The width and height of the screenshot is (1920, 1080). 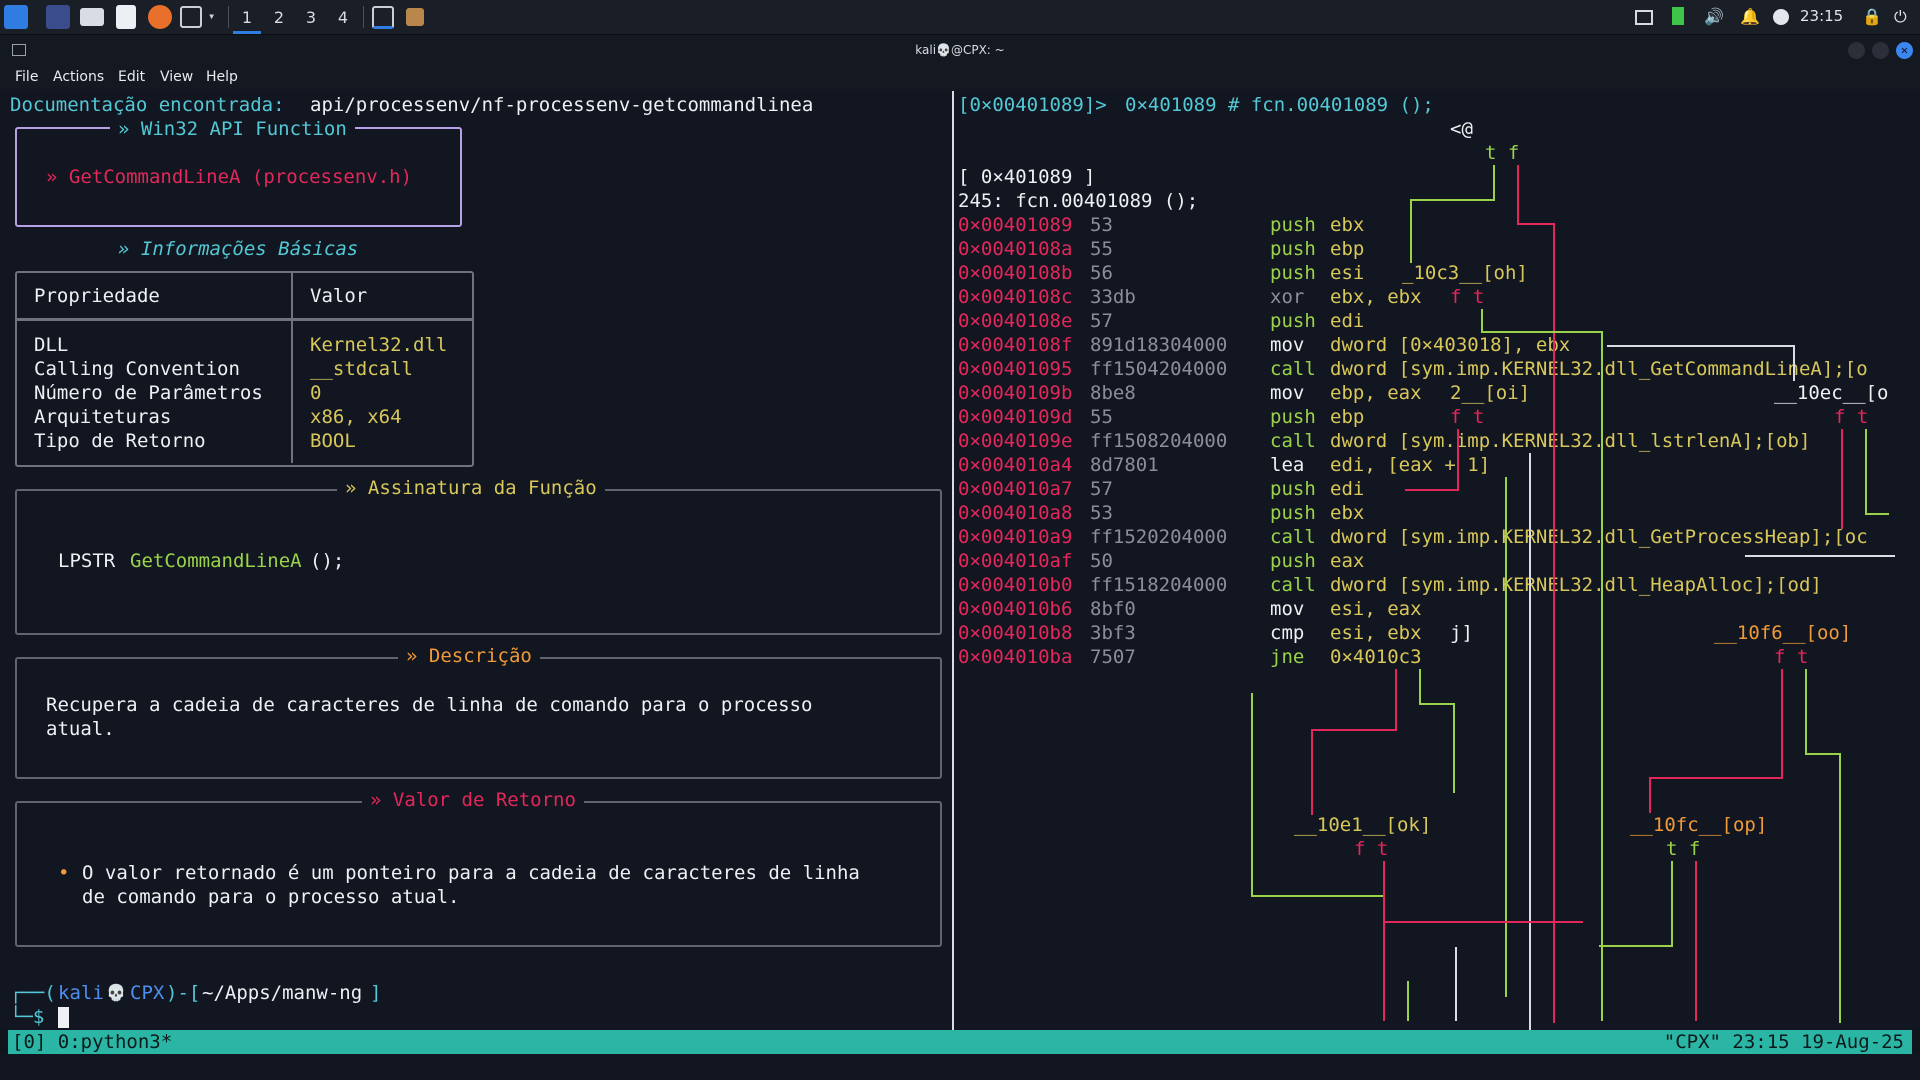 I want to click on prompt-skull-icon: 💀, so click(x=116, y=992).